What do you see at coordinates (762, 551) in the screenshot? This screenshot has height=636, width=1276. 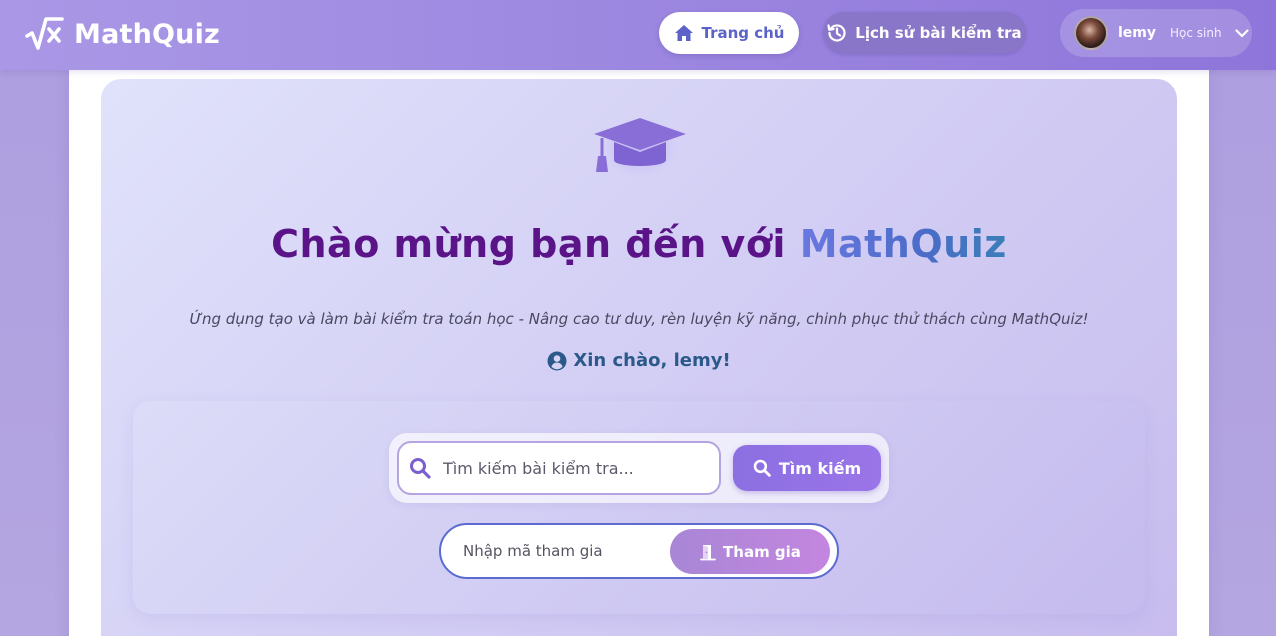 I see `join-button-label: Tham gia` at bounding box center [762, 551].